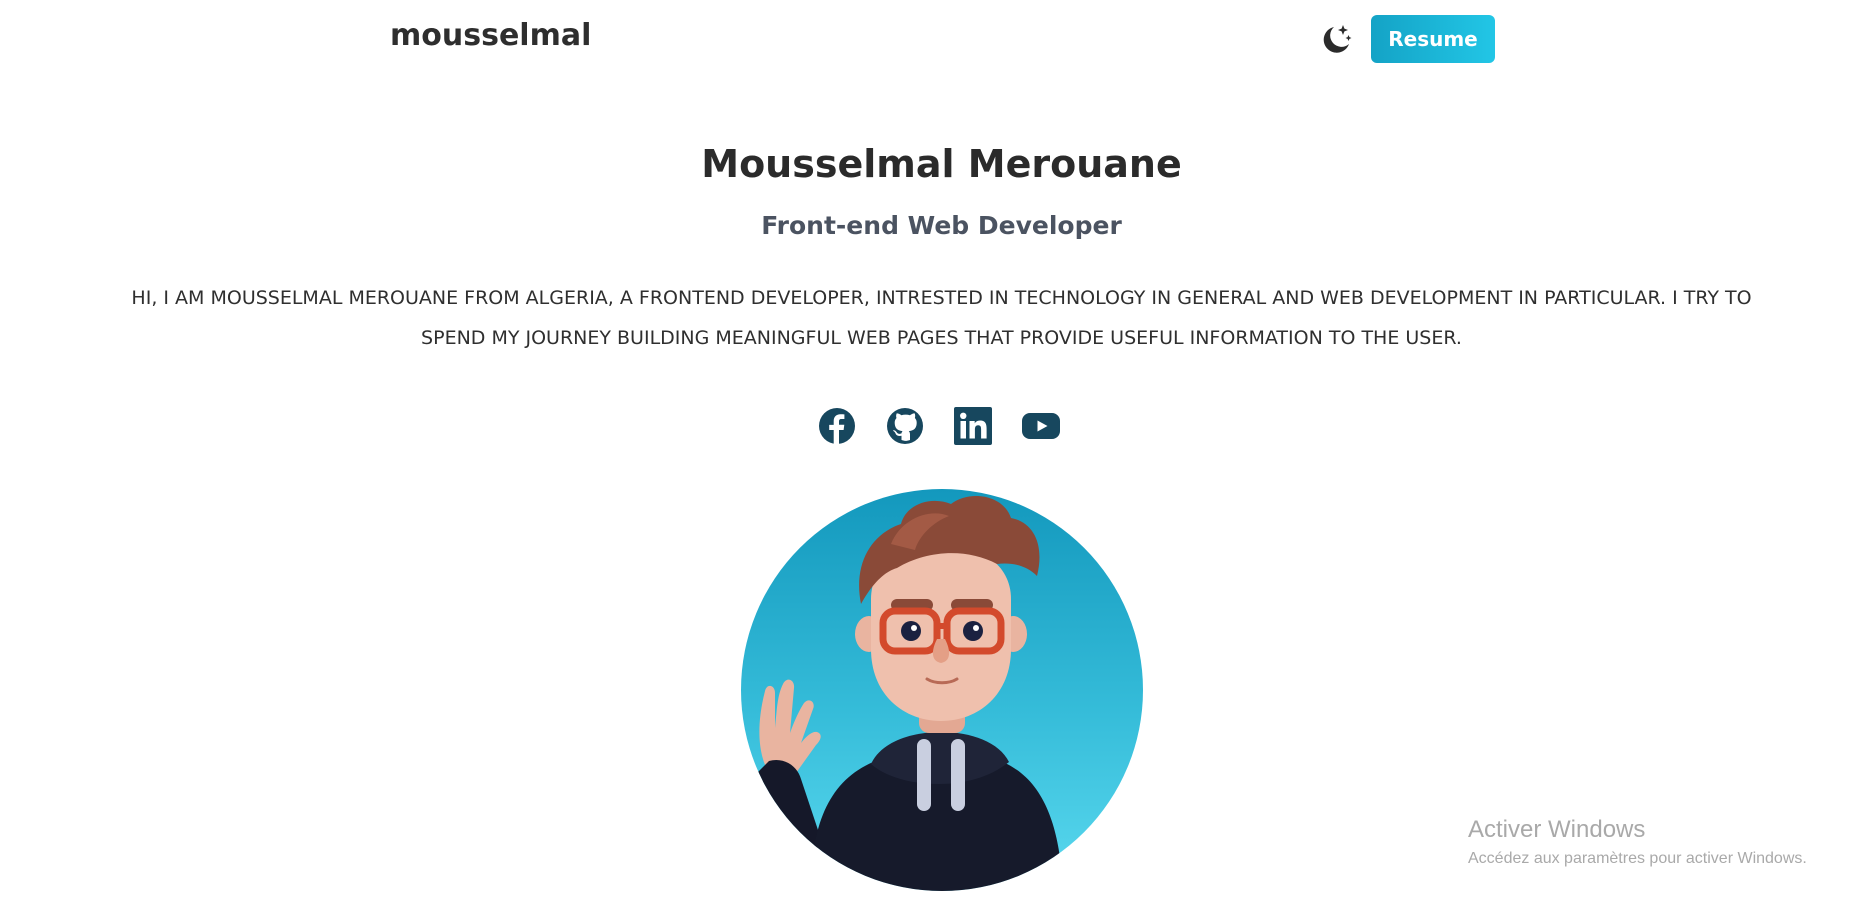 The height and width of the screenshot is (901, 1858). I want to click on facebook-icon, so click(837, 426).